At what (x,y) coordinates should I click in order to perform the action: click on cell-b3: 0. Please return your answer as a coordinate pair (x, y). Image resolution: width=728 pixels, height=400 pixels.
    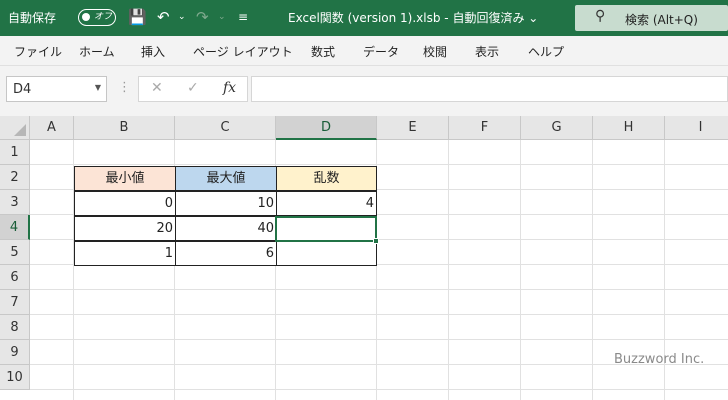
    Looking at the image, I should click on (125, 203).